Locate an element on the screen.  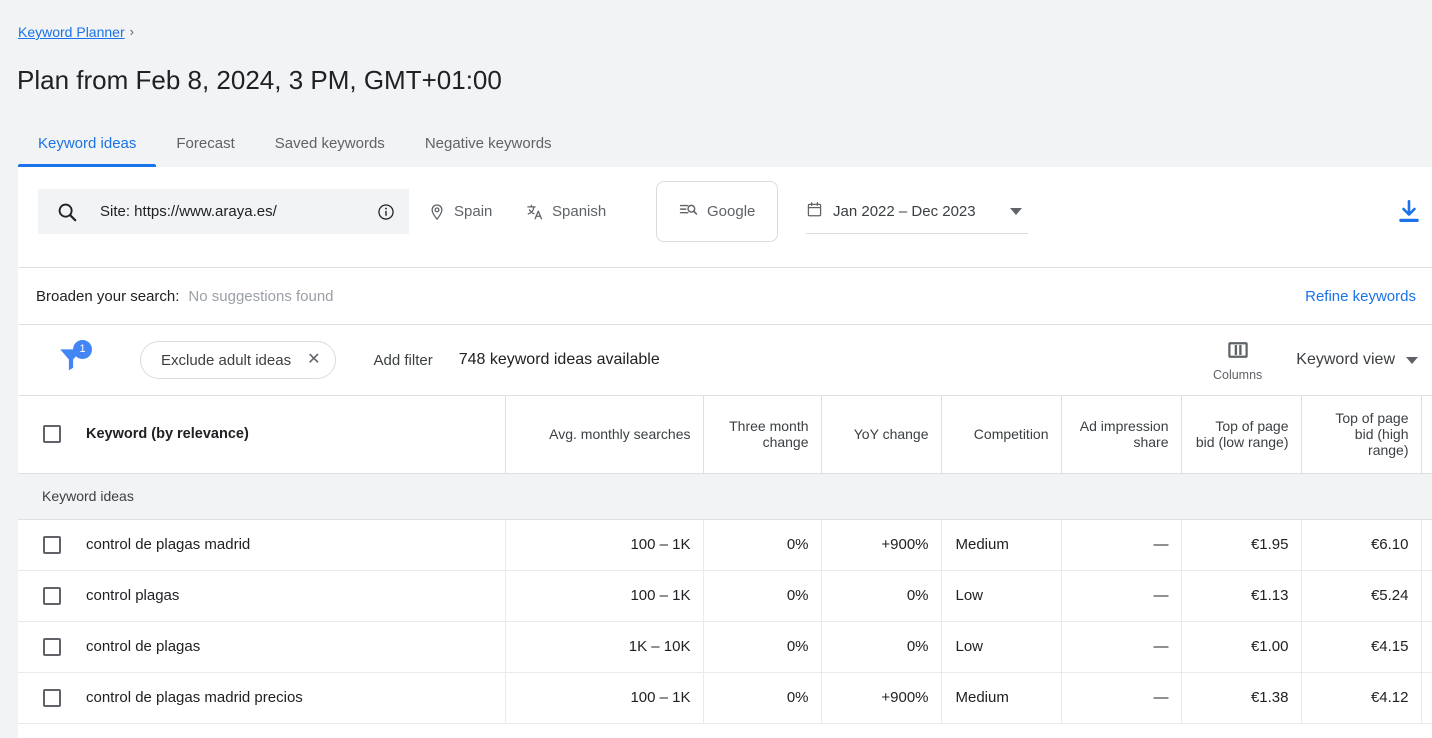
column-header-three-month-change: Three month change is located at coordinates (762, 435).